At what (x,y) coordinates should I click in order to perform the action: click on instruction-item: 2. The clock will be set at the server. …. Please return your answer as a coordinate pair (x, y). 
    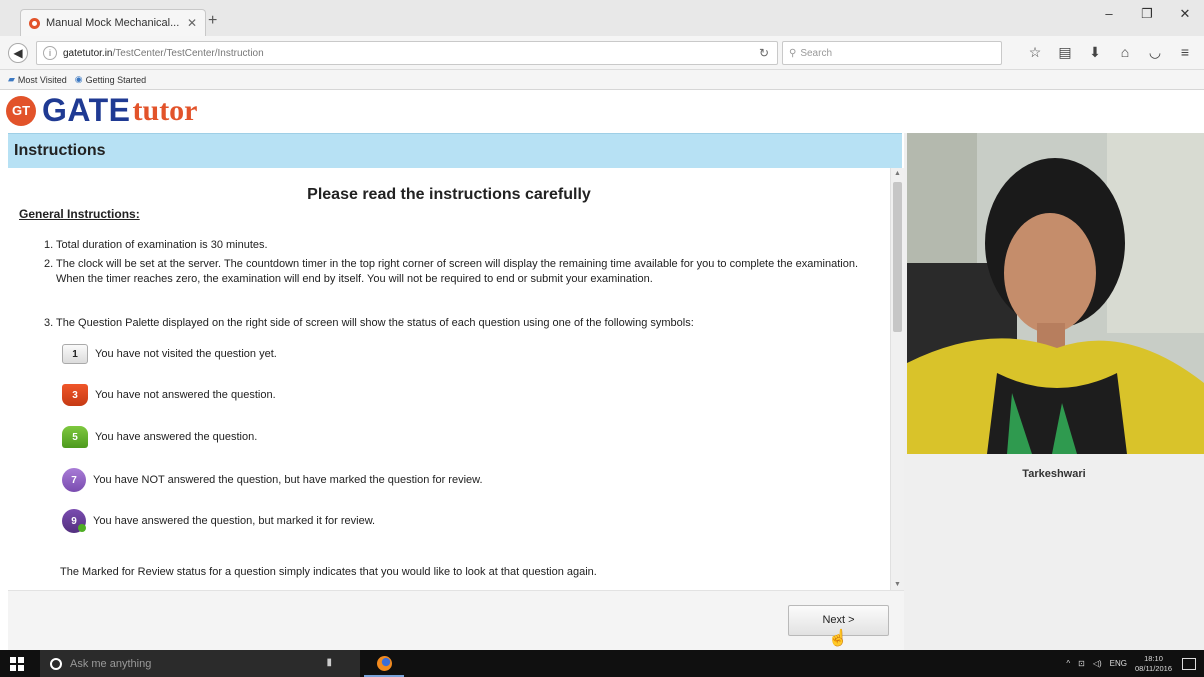
    Looking at the image, I should click on (451, 271).